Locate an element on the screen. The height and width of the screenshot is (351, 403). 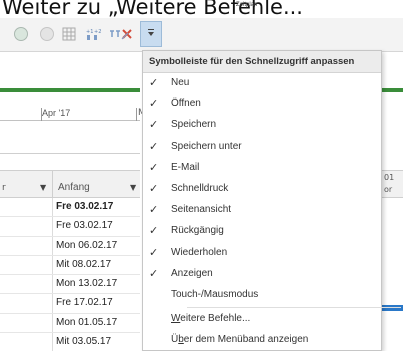
menu-item-label: Anzeigen is located at coordinates (192, 273).